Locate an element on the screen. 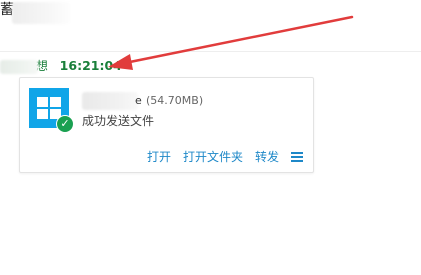 The width and height of the screenshot is (421, 275). check-icon: ✓ is located at coordinates (65, 124).